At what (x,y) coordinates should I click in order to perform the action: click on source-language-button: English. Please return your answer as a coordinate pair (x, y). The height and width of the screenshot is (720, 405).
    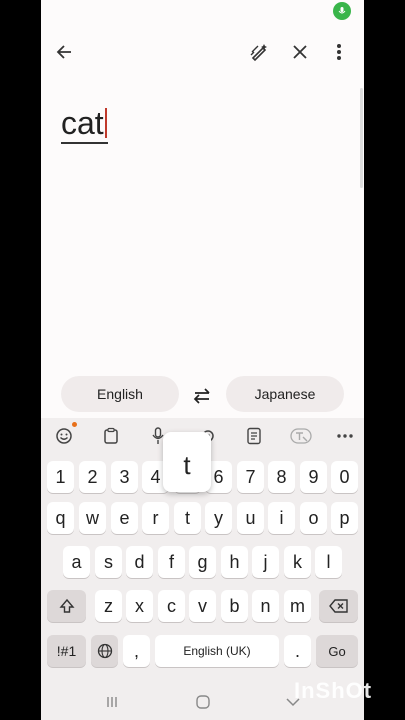
    Looking at the image, I should click on (120, 394).